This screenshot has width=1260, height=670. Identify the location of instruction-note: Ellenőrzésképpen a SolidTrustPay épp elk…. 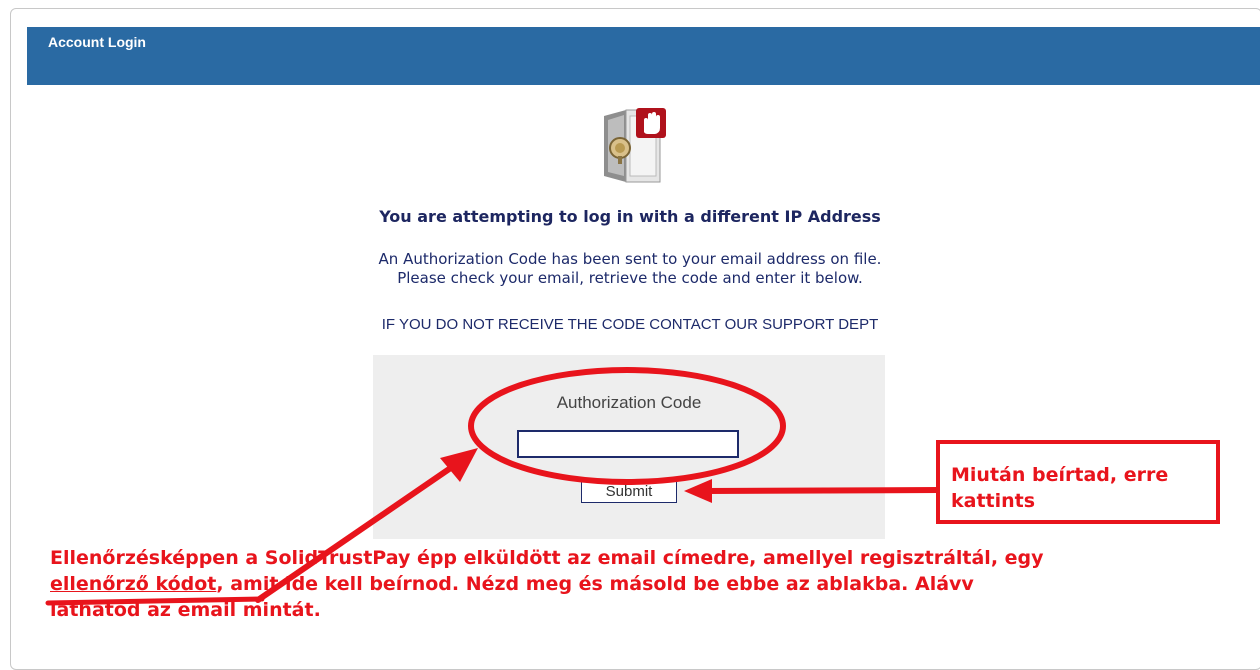
(655, 584).